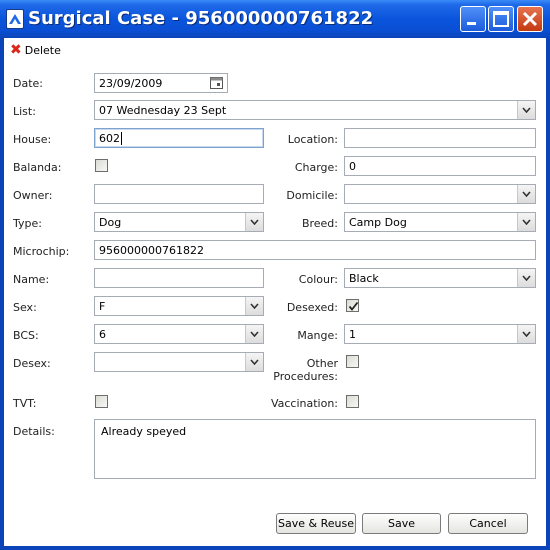  I want to click on balanda-label: Balanda:, so click(37, 167).